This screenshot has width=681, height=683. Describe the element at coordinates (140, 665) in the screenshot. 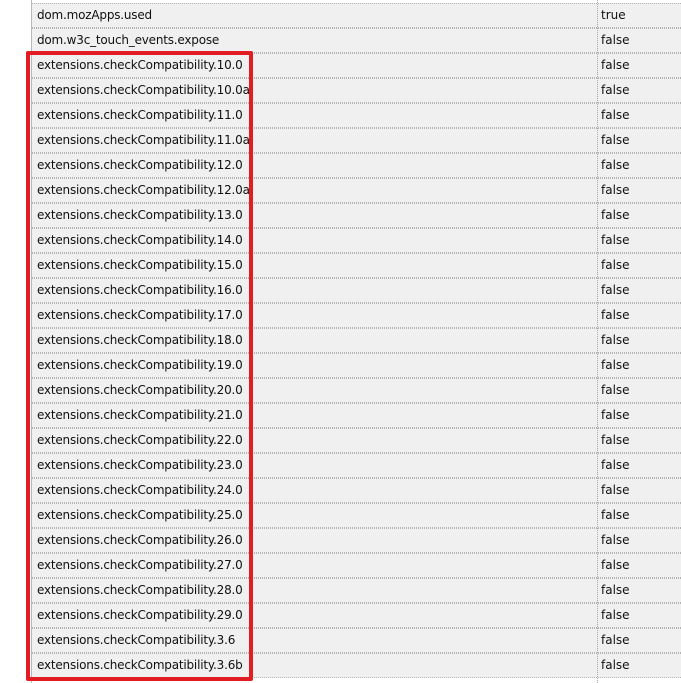

I see `preference-name: extensions.checkCompatibility.3.6b` at that location.